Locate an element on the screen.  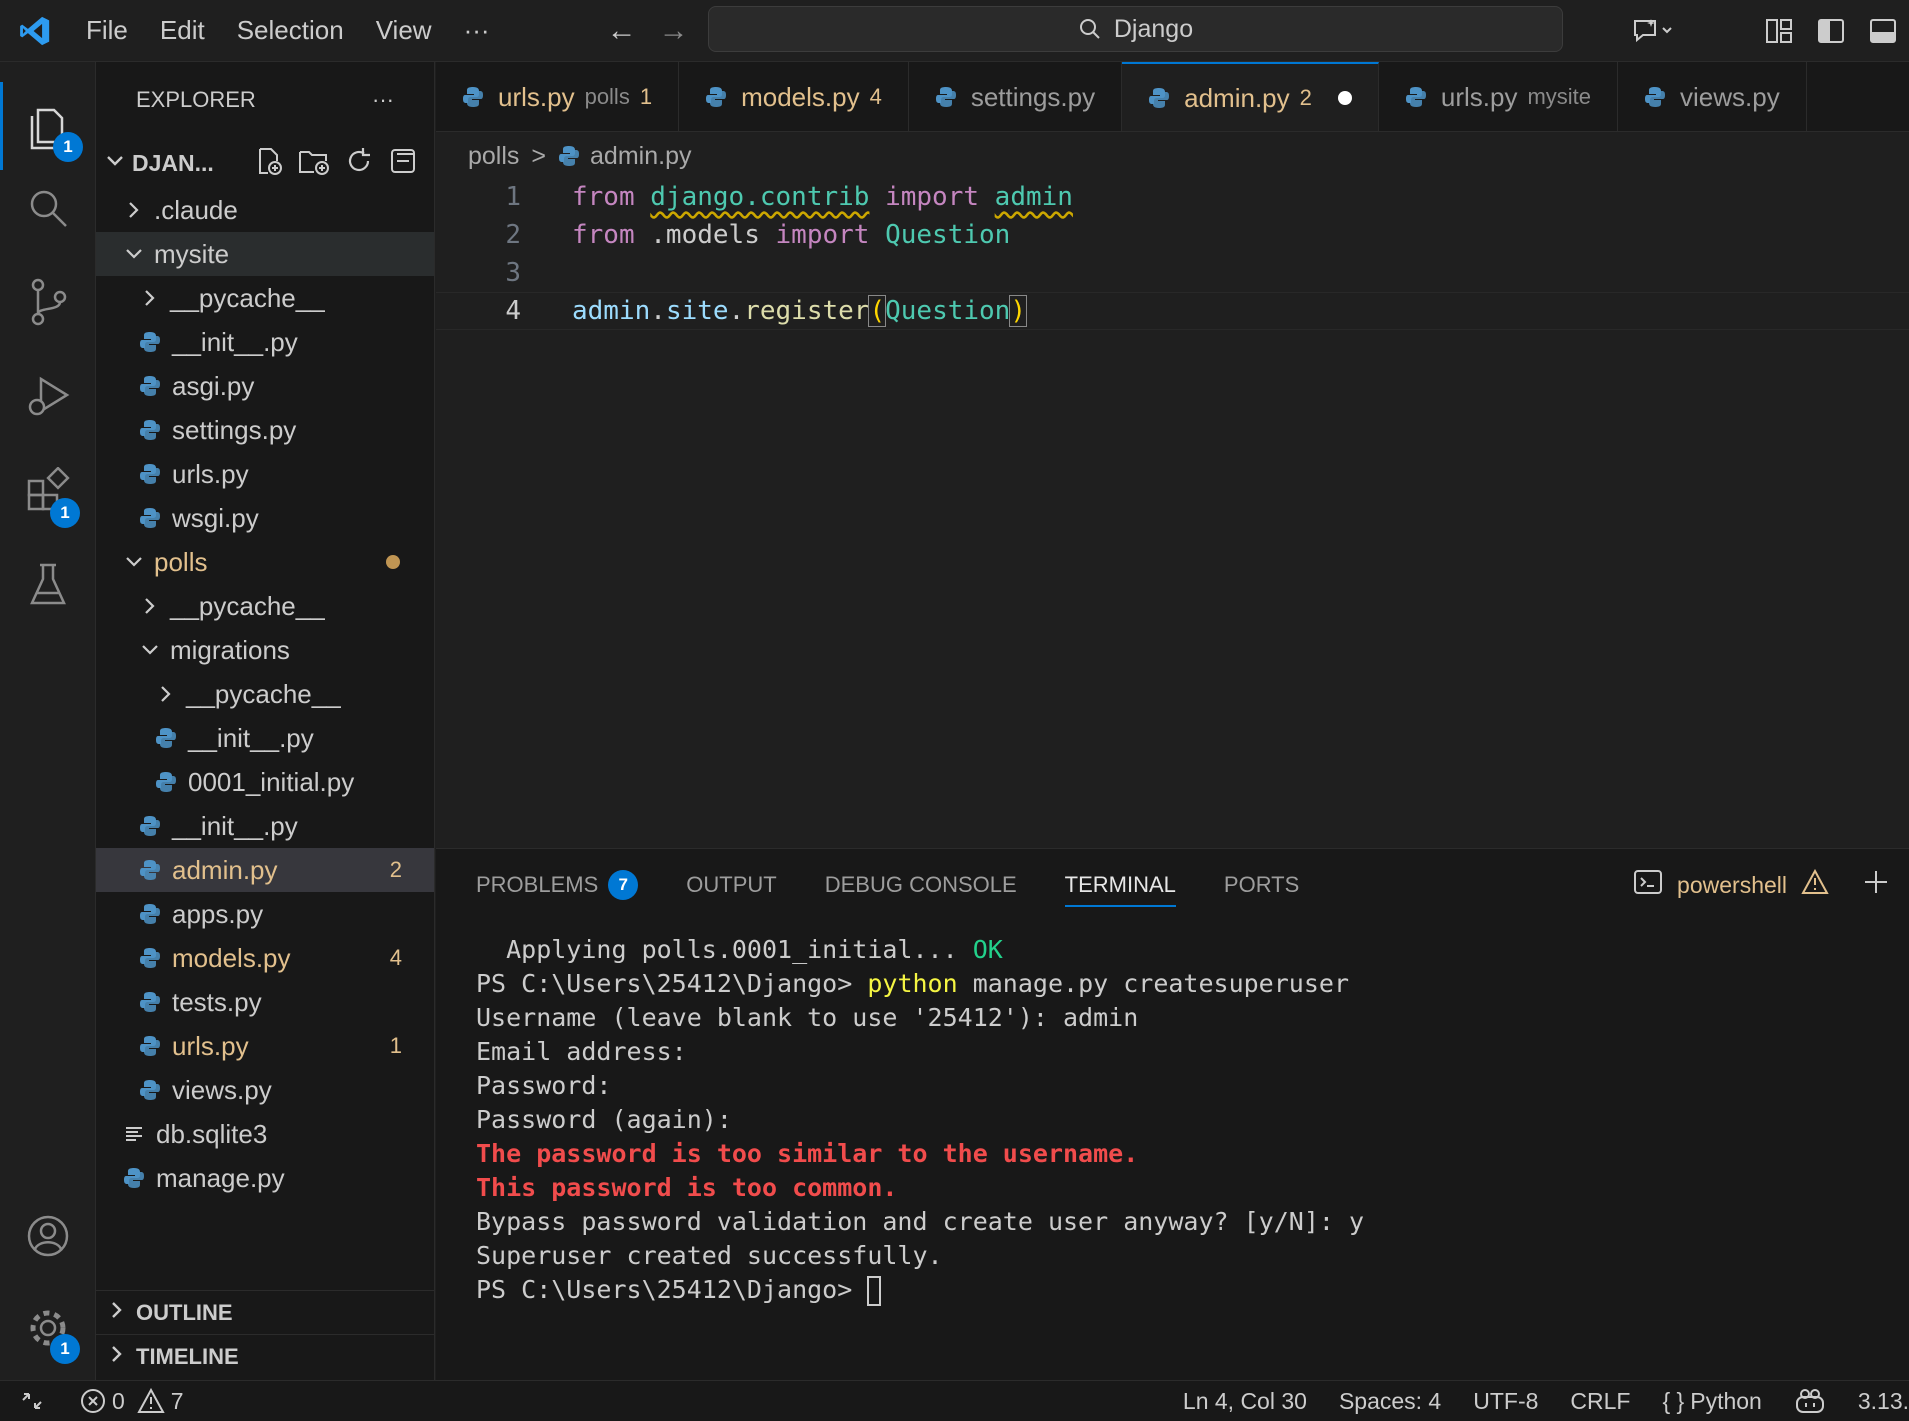
tab-ports: PORTS is located at coordinates (1261, 885).